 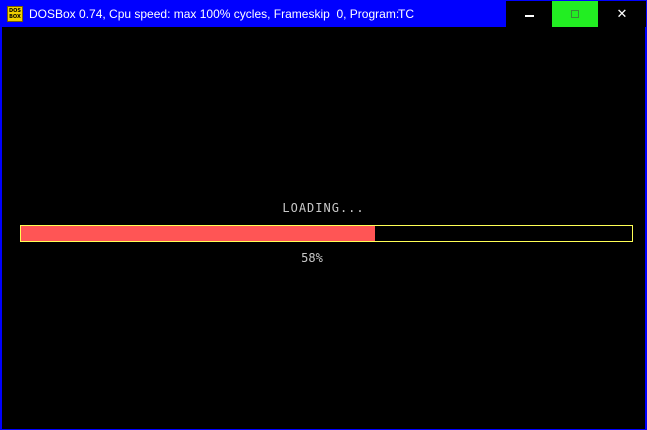 What do you see at coordinates (406, 14) in the screenshot?
I see `program-name: TC` at bounding box center [406, 14].